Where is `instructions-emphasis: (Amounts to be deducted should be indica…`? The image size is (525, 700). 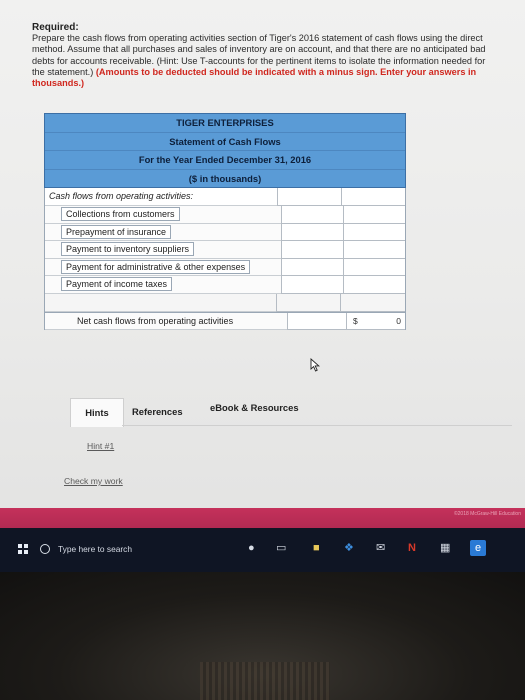
instructions-emphasis: (Amounts to be deducted should be indica… is located at coordinates (254, 77).